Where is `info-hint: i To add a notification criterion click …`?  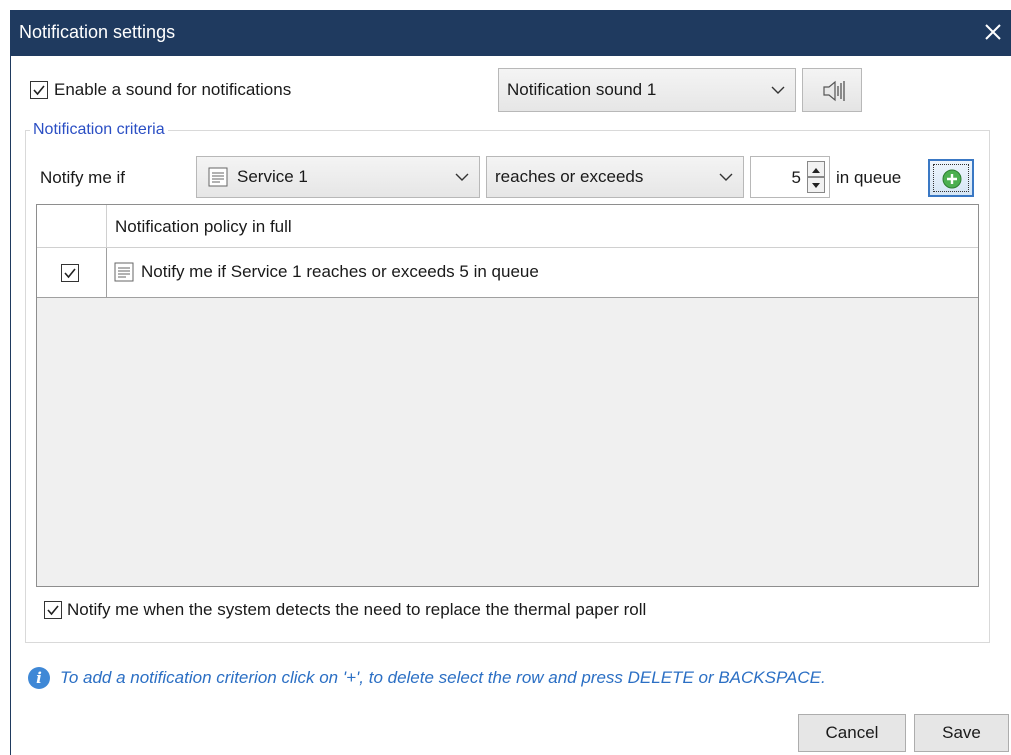 info-hint: i To add a notification criterion click … is located at coordinates (427, 678).